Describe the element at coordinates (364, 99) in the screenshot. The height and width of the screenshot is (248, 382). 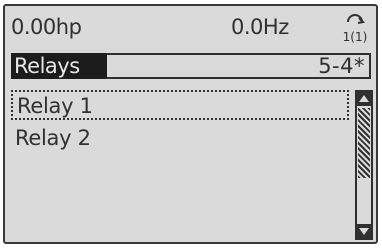
I see `scroll-up-arrow-icon` at that location.